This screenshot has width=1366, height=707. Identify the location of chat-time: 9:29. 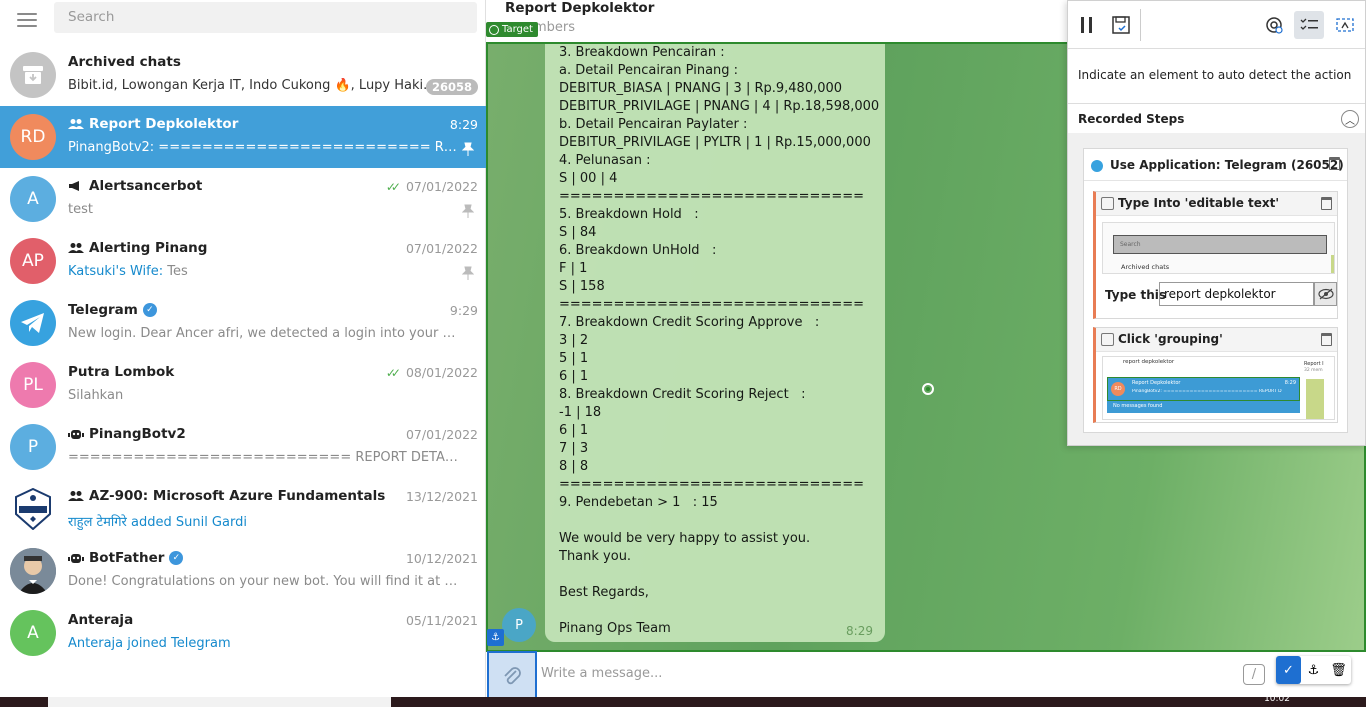
(463, 310).